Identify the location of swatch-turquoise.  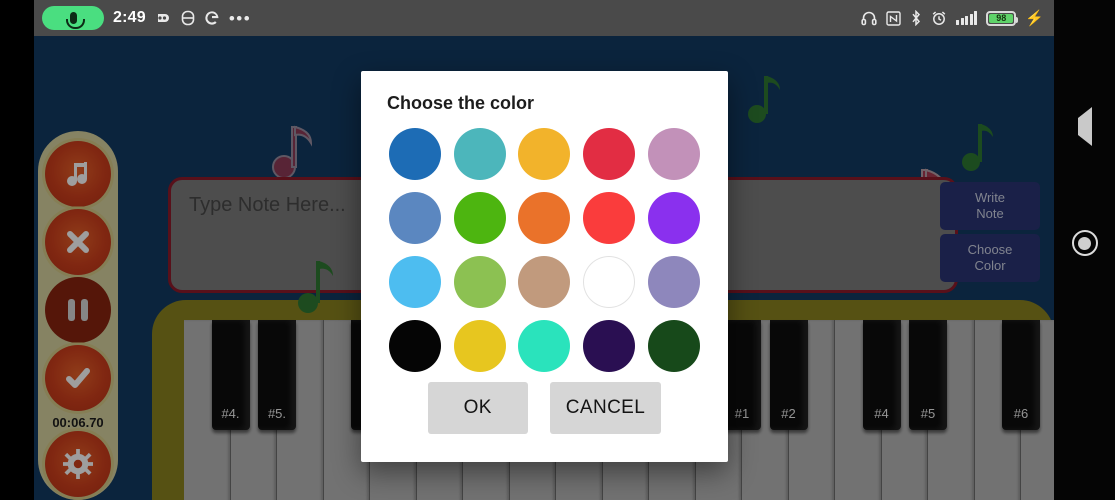
(544, 346).